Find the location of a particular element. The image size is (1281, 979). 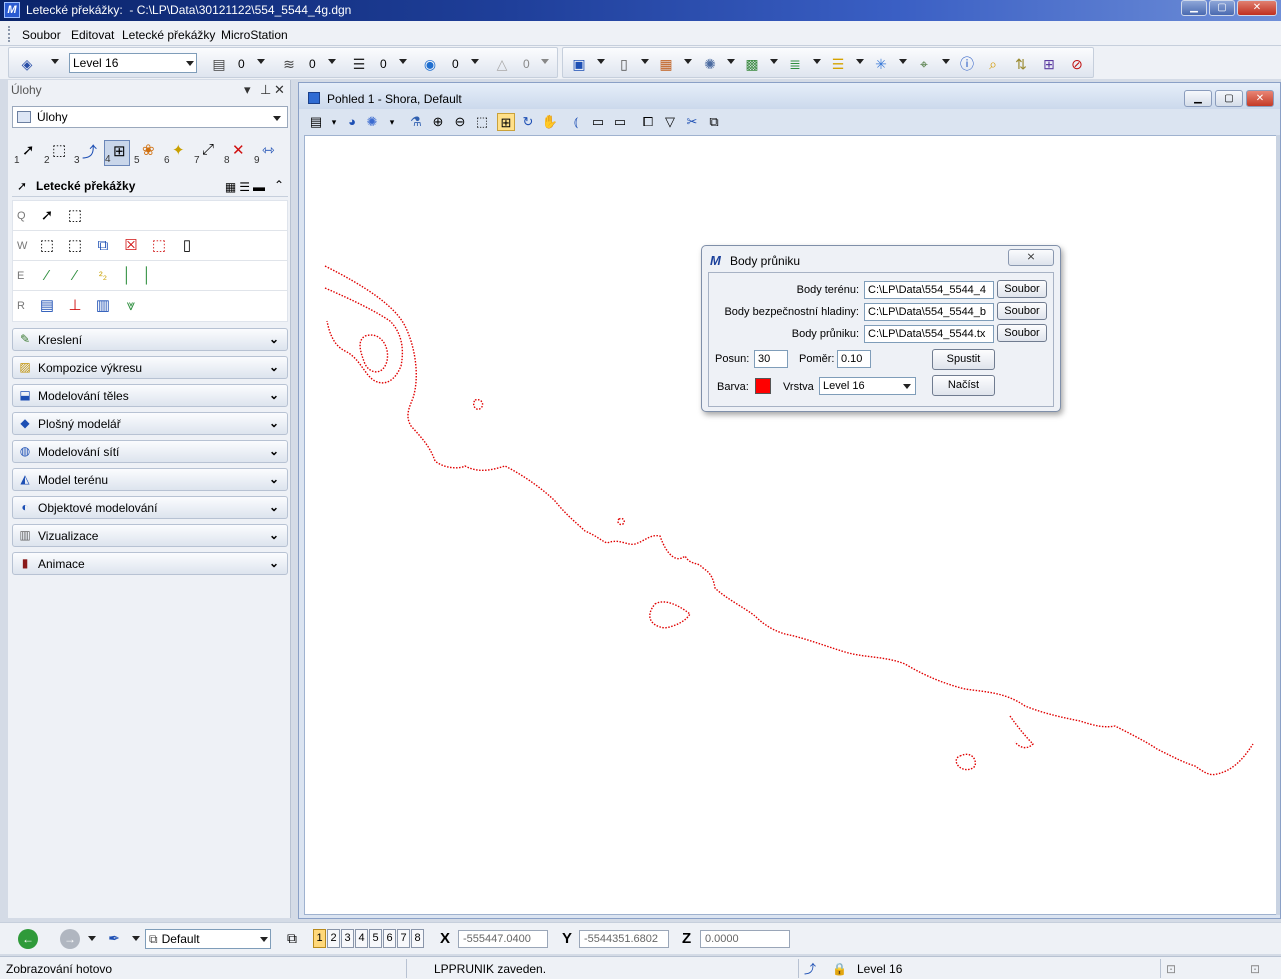

accordion-kresleni: ✎ Kreslení ⌄ is located at coordinates (150, 339).